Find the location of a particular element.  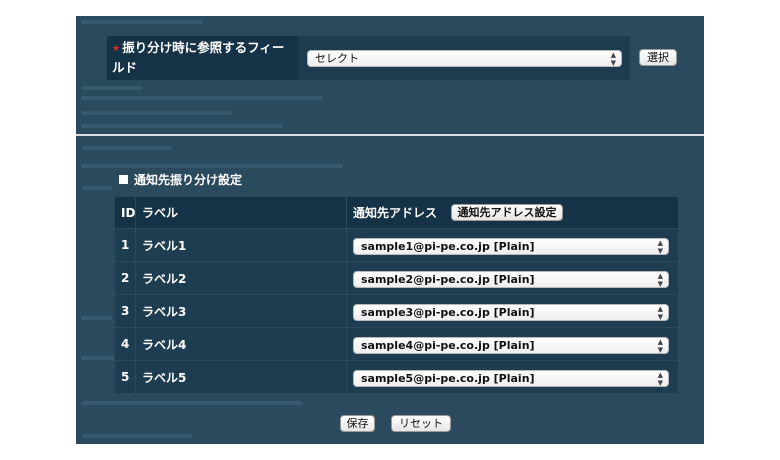

row-label: ラベル4 is located at coordinates (241, 344).